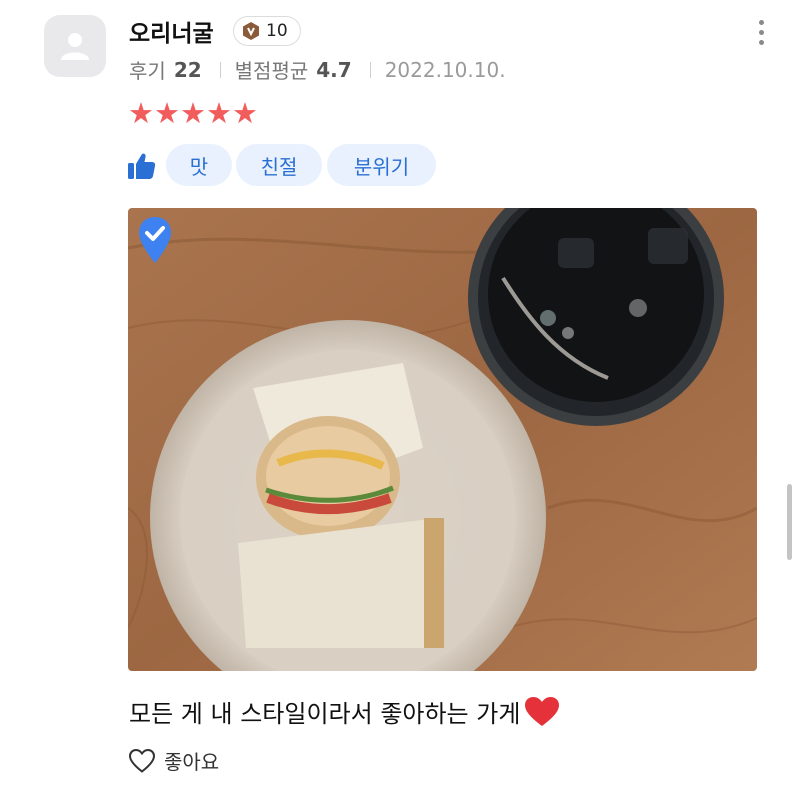 This screenshot has width=800, height=787. I want to click on tag-atmosphere: 분위기, so click(381, 165).